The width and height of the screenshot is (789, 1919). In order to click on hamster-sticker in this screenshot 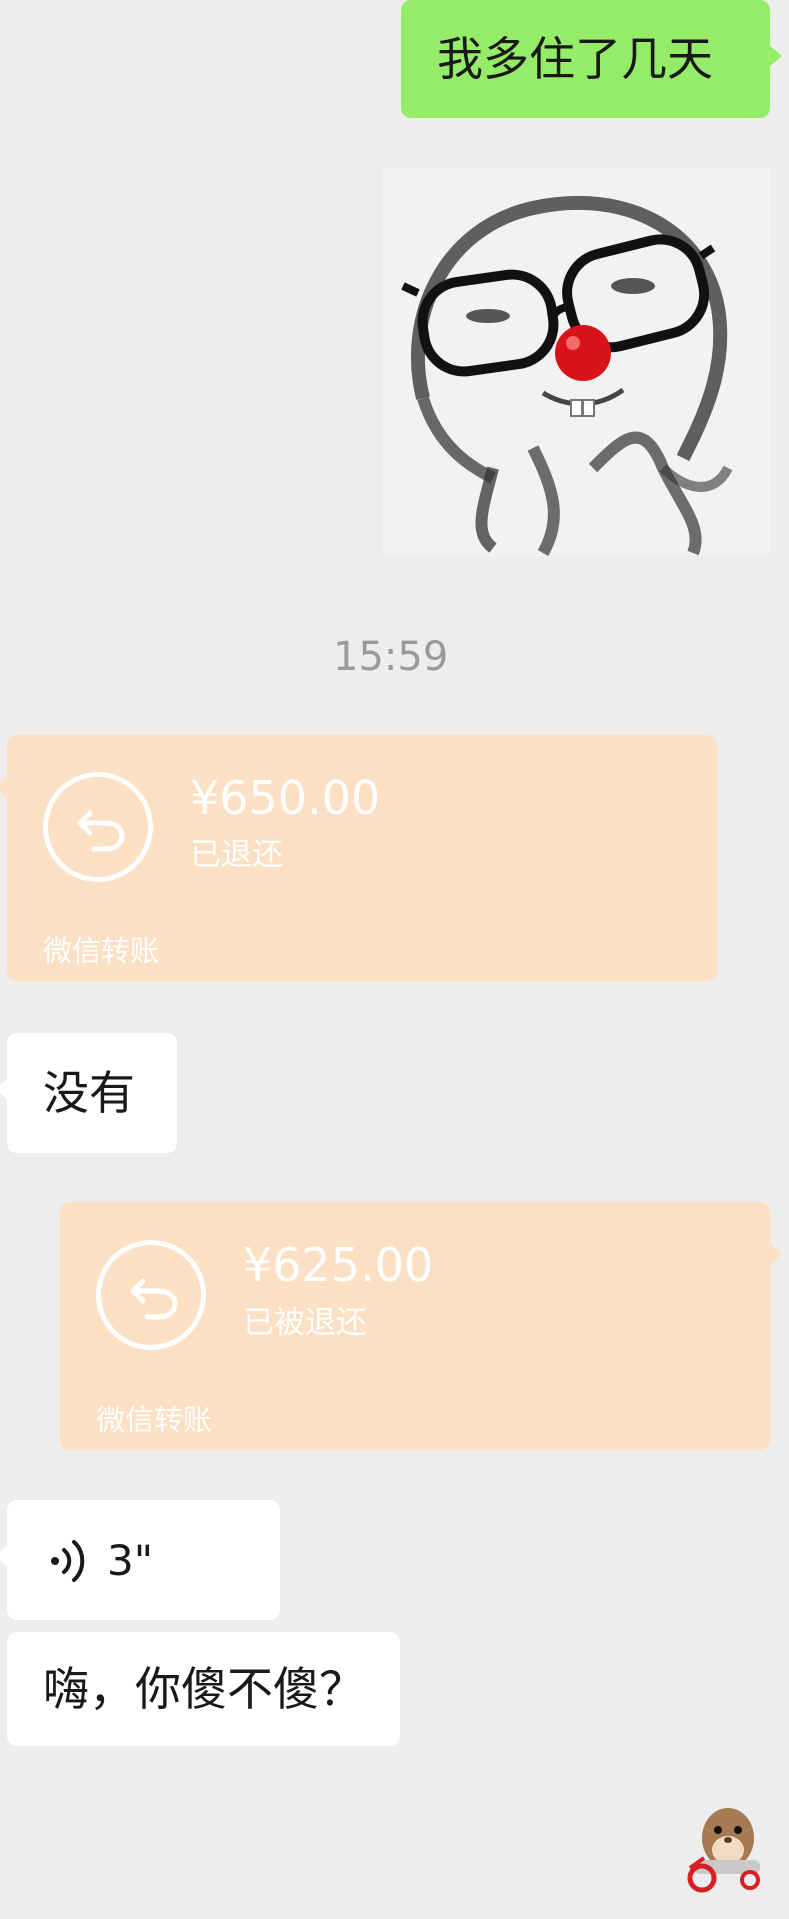, I will do `click(725, 1845)`.